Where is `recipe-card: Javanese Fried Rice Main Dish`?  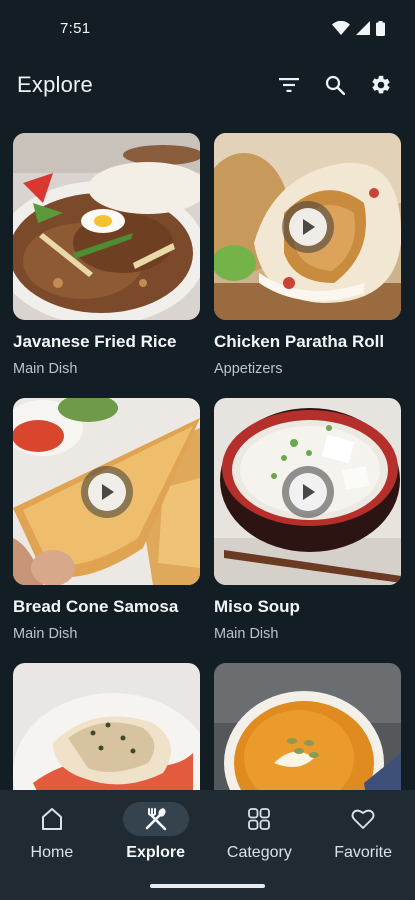 recipe-card: Javanese Fried Rice Main Dish is located at coordinates (106, 265).